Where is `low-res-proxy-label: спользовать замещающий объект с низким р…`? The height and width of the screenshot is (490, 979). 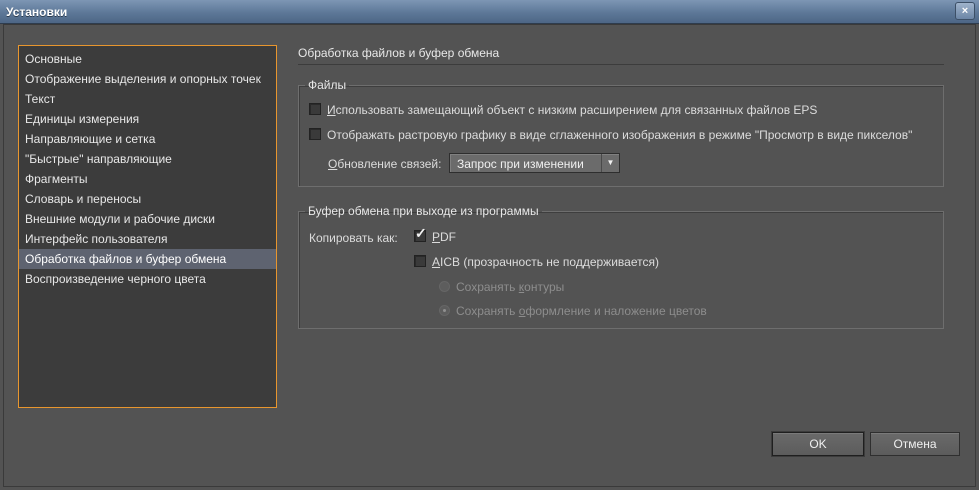
low-res-proxy-label: спользовать замещающий объект с низким р… is located at coordinates (576, 110).